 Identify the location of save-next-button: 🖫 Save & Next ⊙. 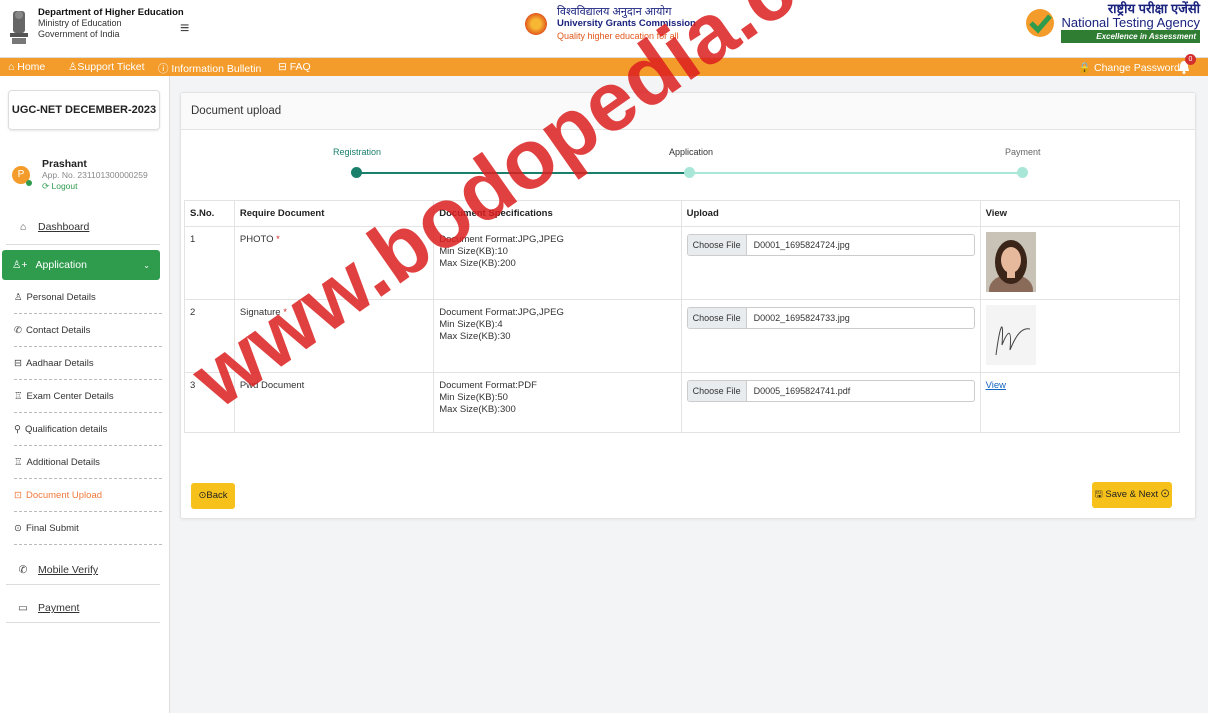
(1132, 495).